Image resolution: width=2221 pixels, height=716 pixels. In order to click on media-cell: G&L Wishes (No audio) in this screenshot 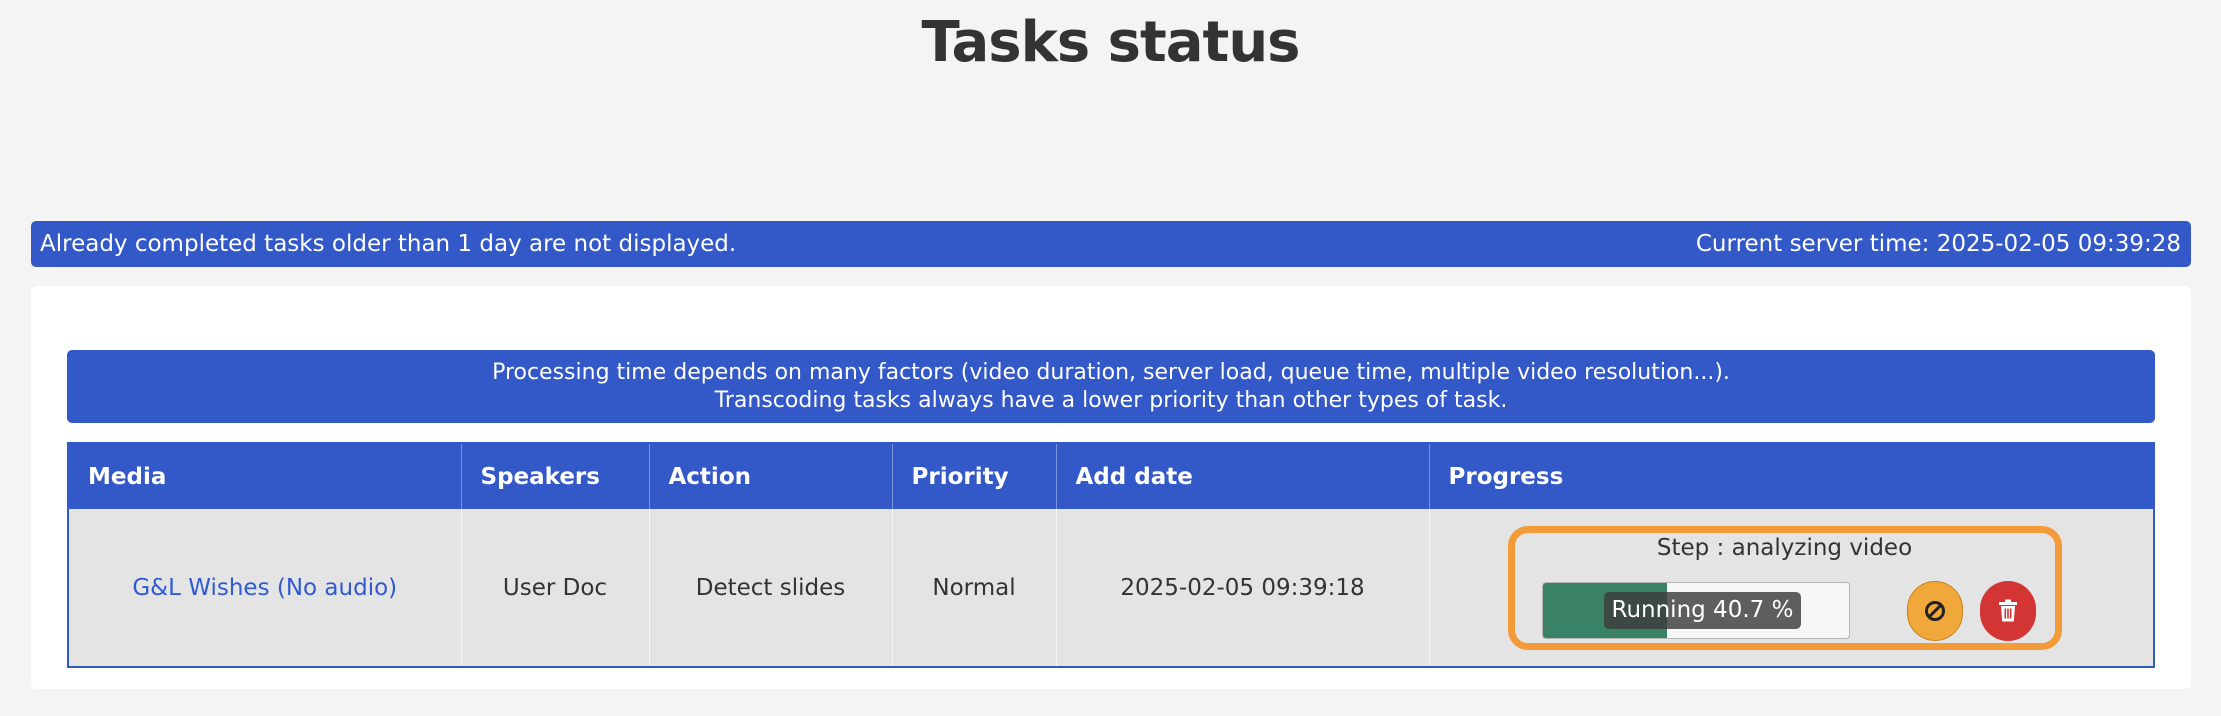, I will do `click(265, 588)`.